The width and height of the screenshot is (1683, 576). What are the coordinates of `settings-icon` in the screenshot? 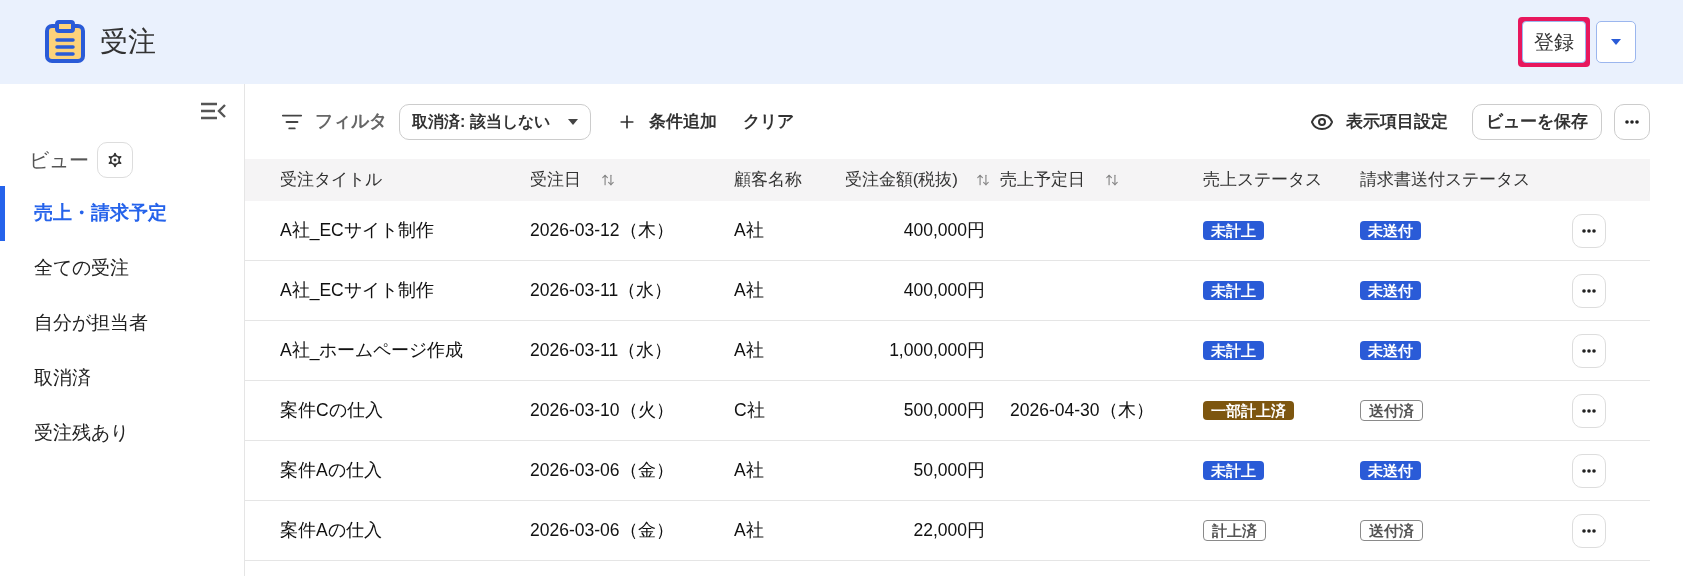 It's located at (115, 160).